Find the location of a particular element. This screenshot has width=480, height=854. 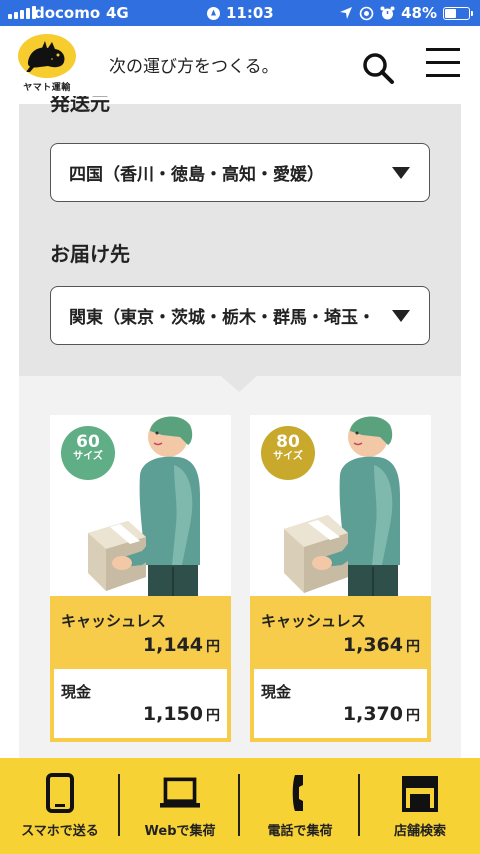

result-pointer is located at coordinates (239, 384).